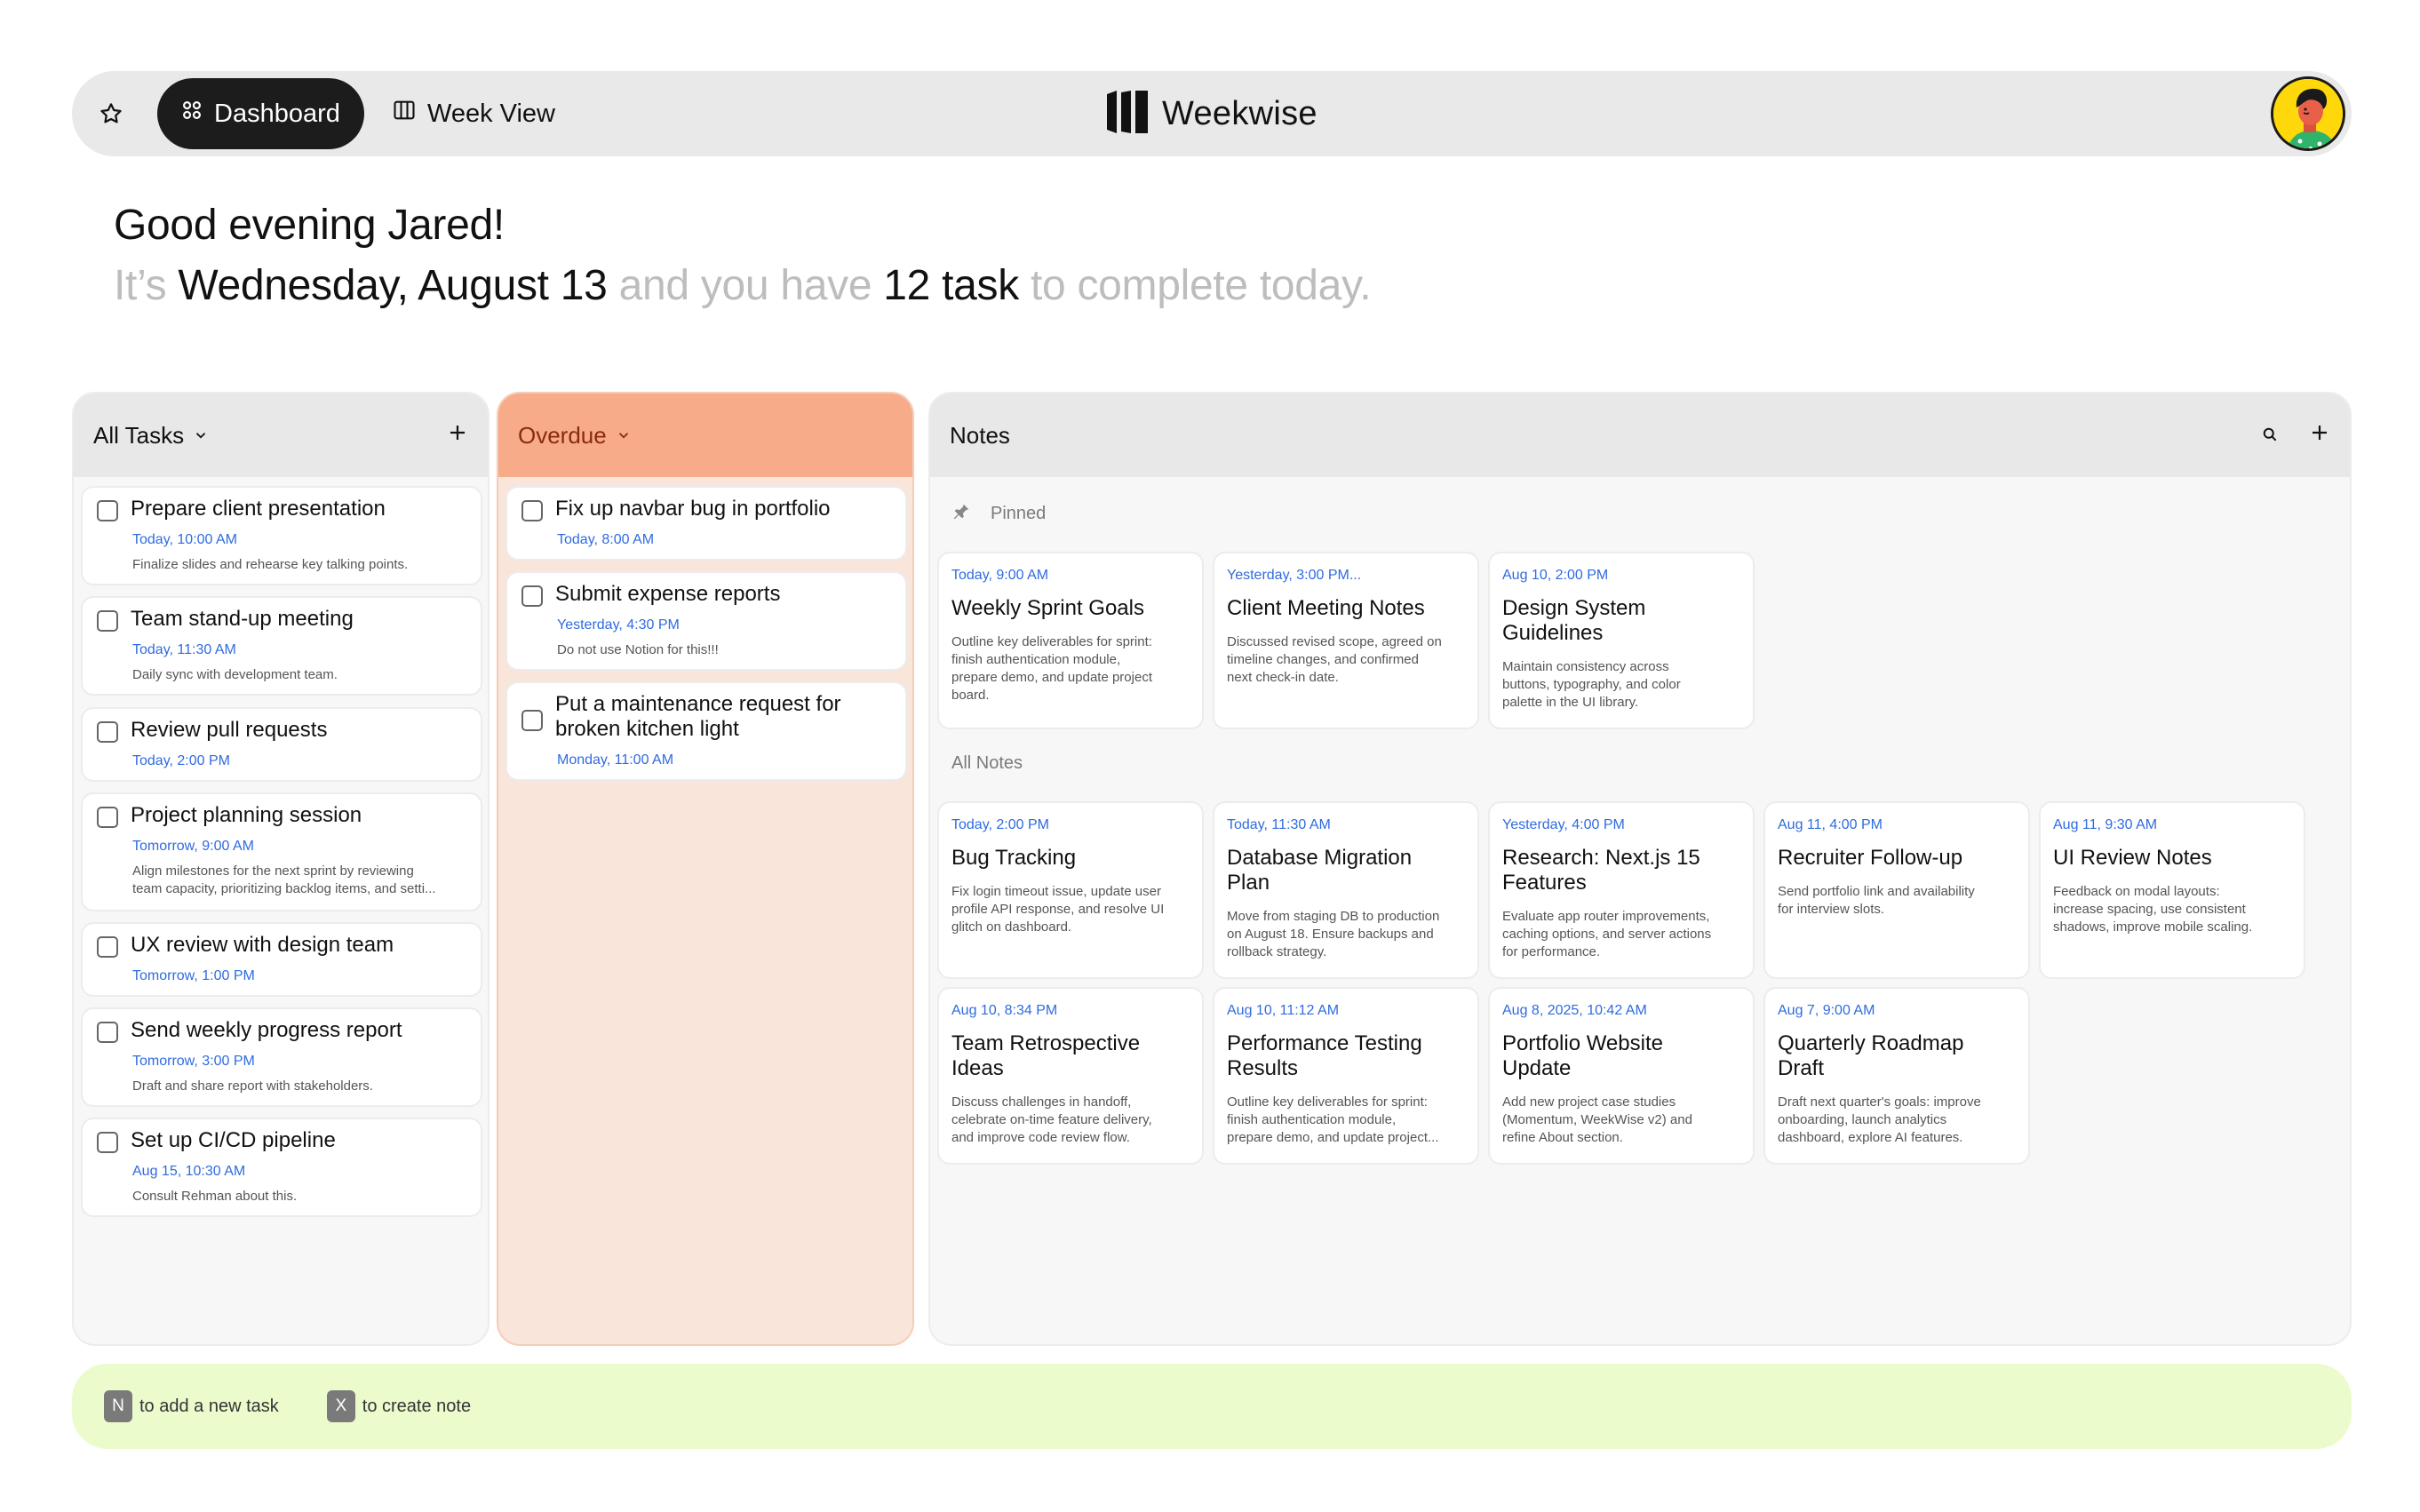 This screenshot has height=1512, width=2420. I want to click on task-title-line-2: broken kitchen light, so click(647, 729).